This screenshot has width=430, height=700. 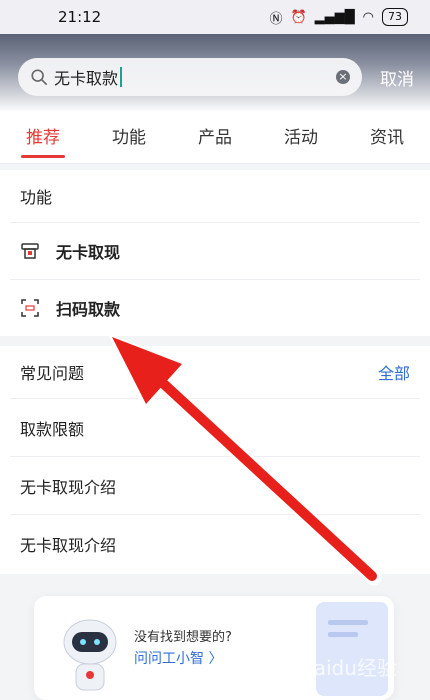 I want to click on tab-products: 产品, so click(x=215, y=138).